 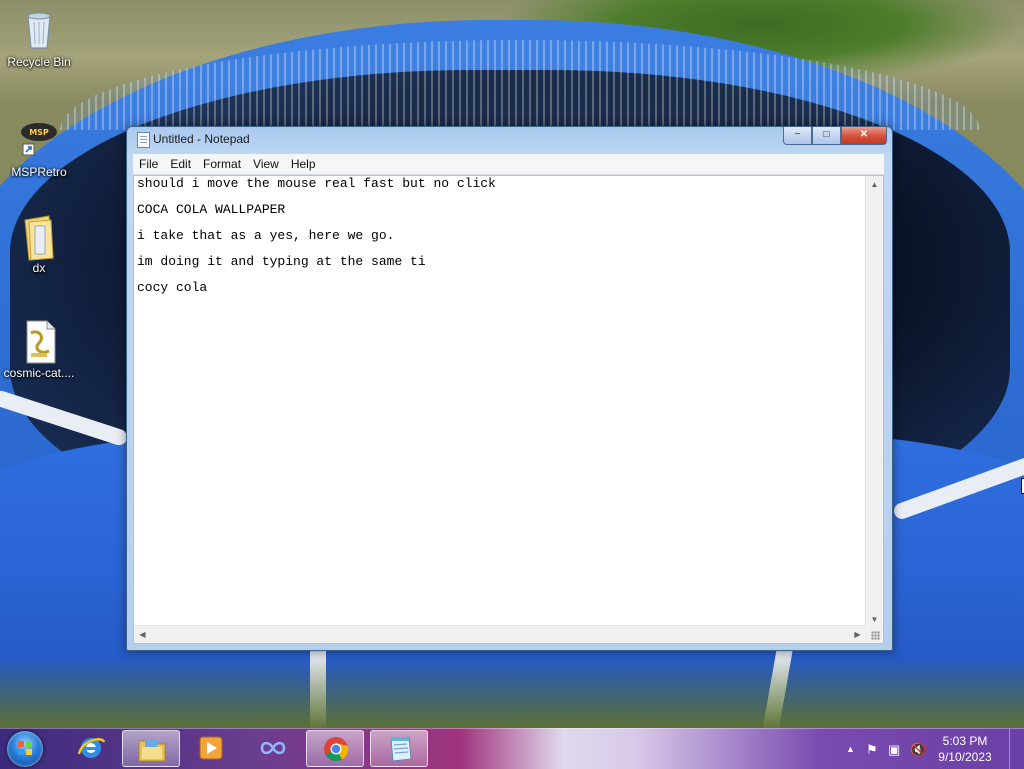 I want to click on taskbar: ▲ ⚑ ▣ 🔇 5:03 PM 9/10/2023, so click(x=512, y=748).